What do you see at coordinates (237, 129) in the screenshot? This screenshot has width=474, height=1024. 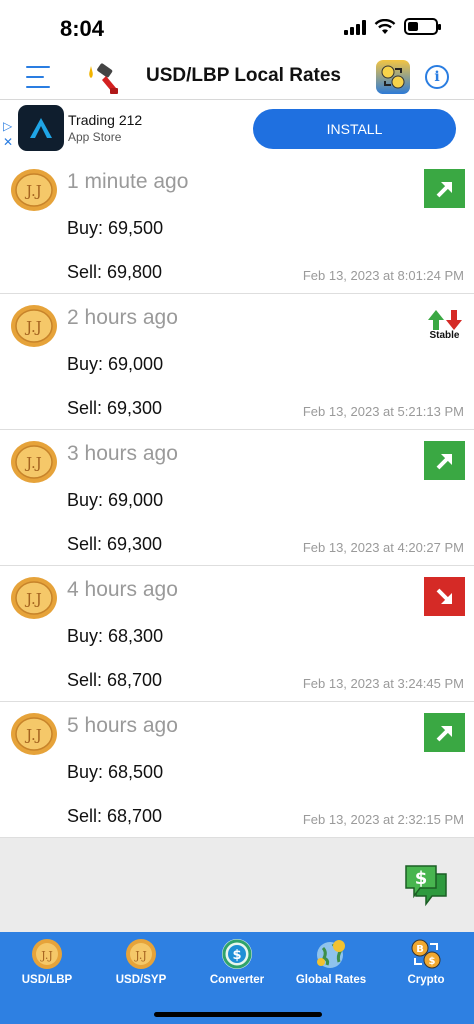 I see `ad-banner: ▷ ✕ Trading 212 App Store INSTALL` at bounding box center [237, 129].